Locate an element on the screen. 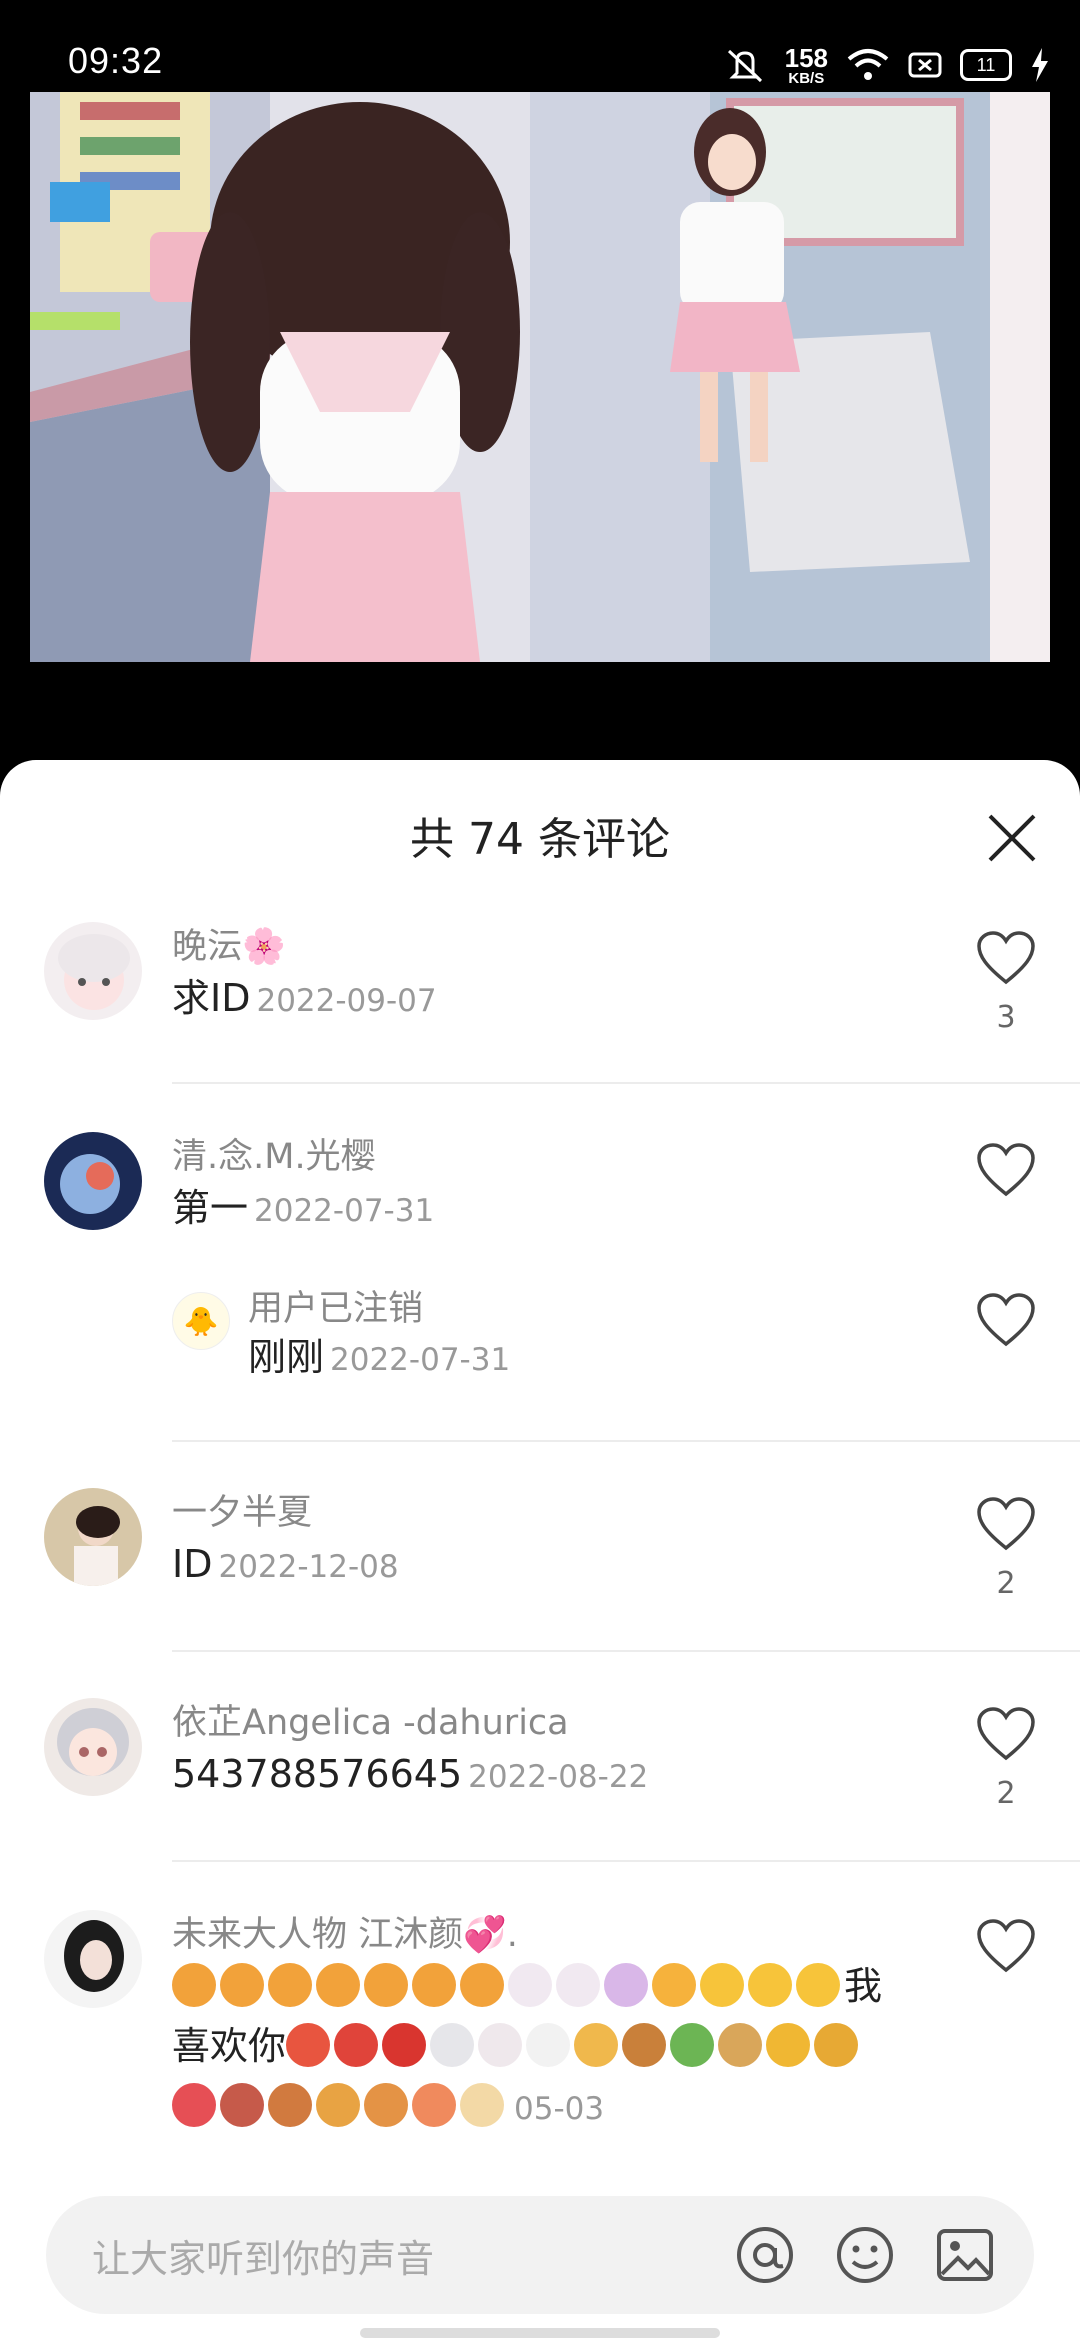  comment-text-part: 我 is located at coordinates (863, 1986).